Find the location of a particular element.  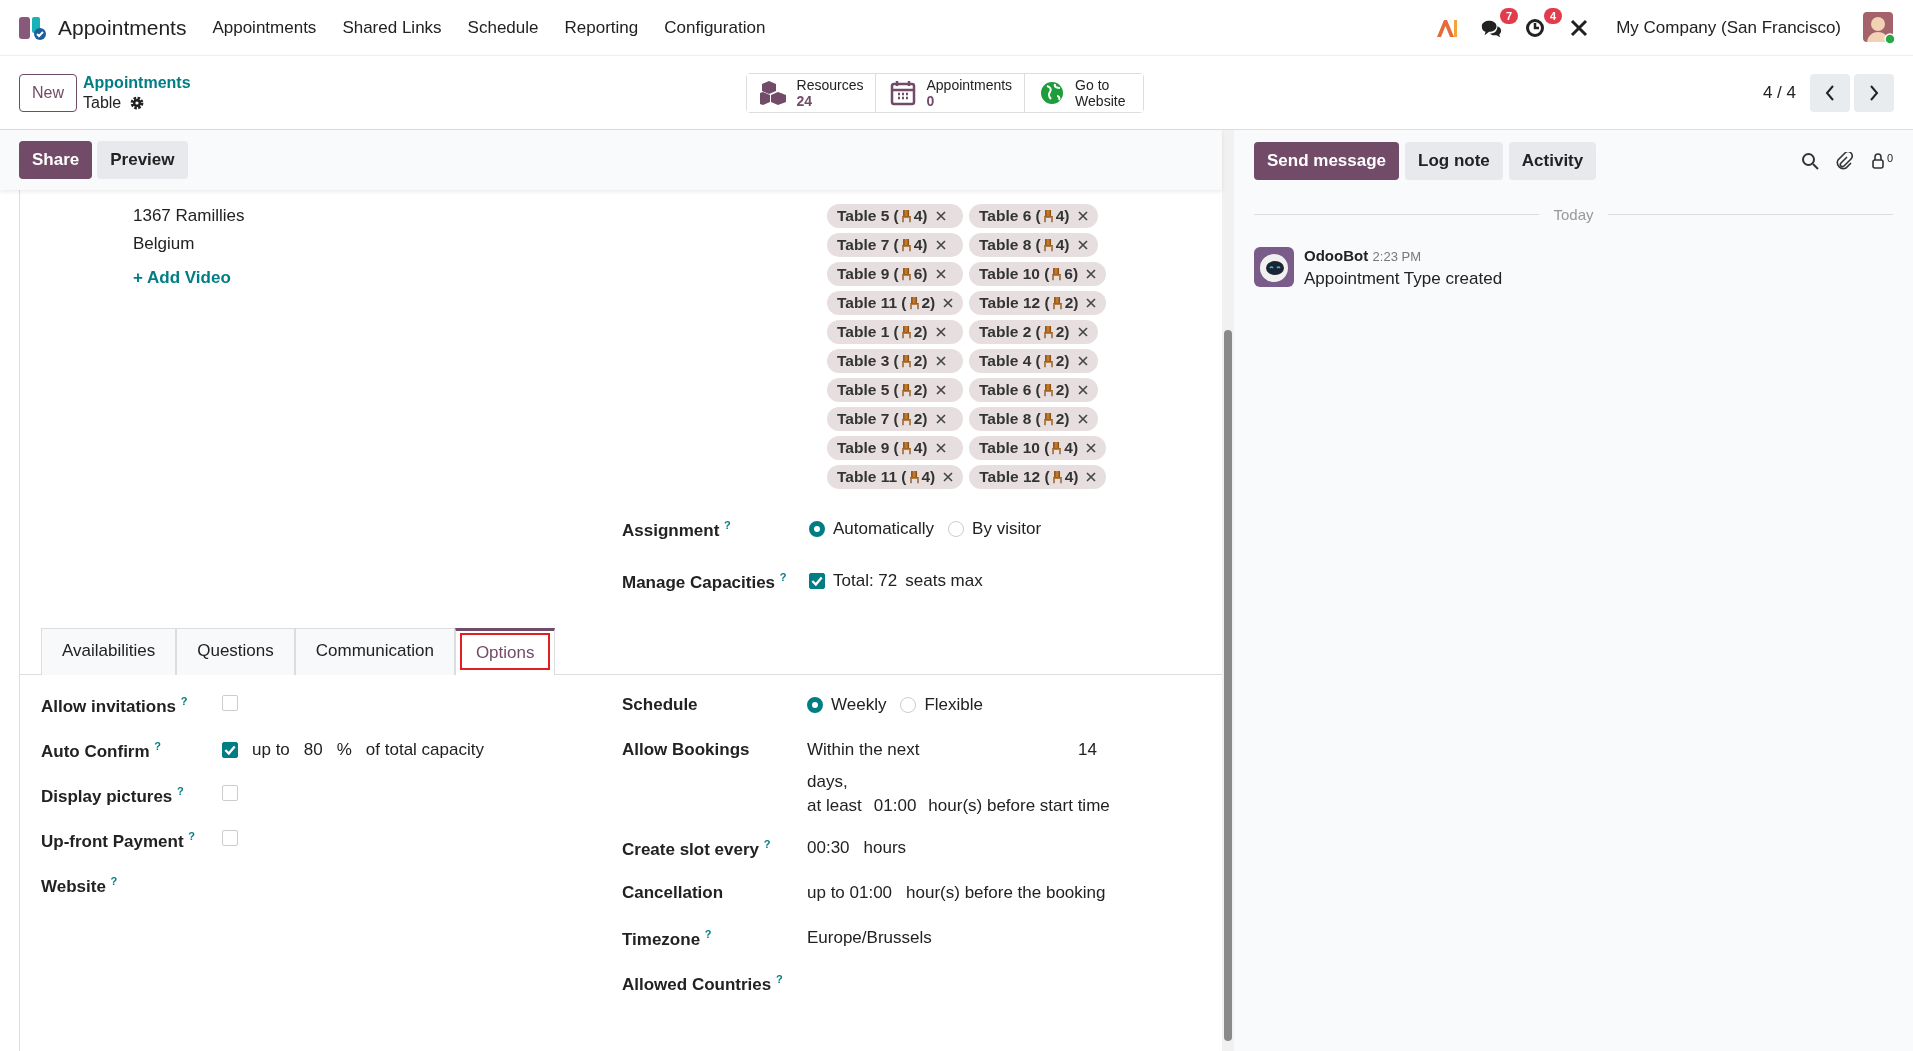

scrollbar is located at coordinates (1228, 590).